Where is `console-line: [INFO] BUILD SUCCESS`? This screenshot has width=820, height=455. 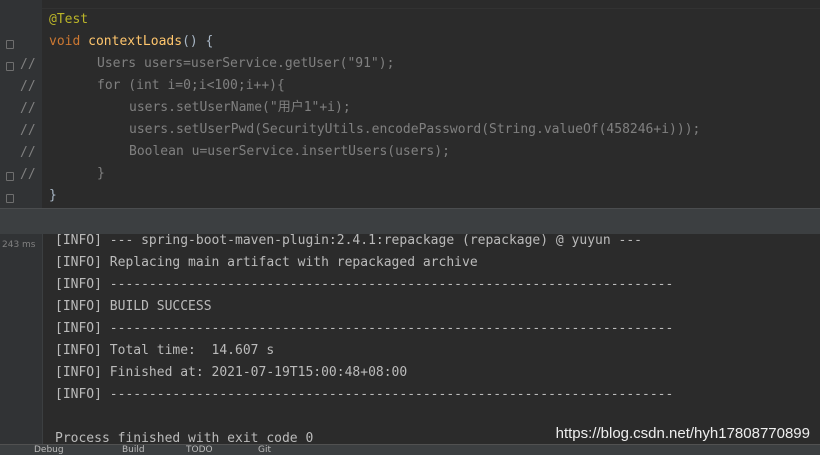 console-line: [INFO] BUILD SUCCESS is located at coordinates (133, 306).